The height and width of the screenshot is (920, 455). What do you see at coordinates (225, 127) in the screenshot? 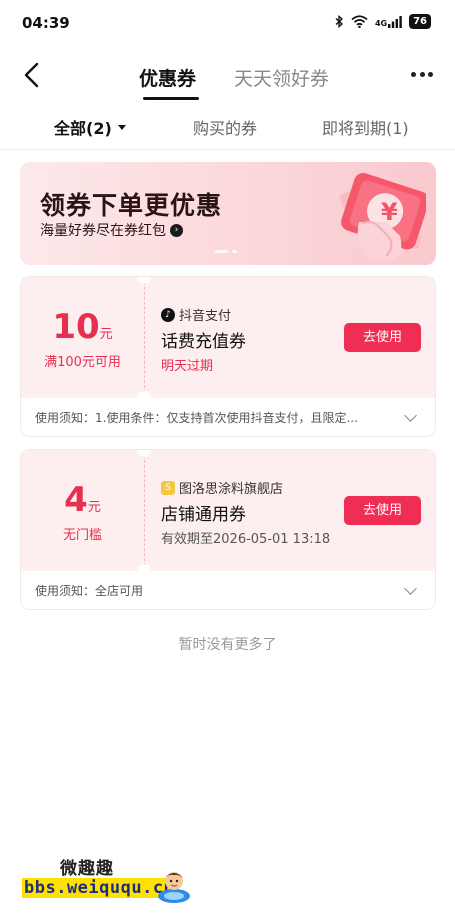
I see `filter-purchased: 购买的券` at bounding box center [225, 127].